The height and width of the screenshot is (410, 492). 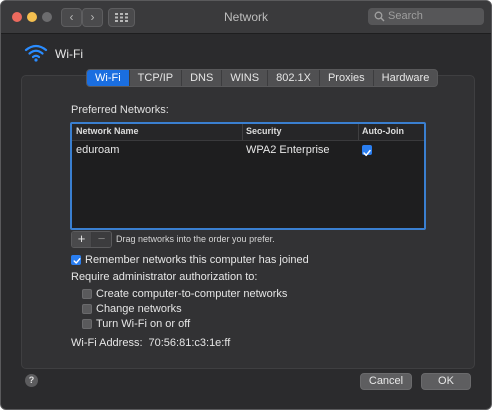 What do you see at coordinates (108, 78) in the screenshot?
I see `tab-wifi: Wi-Fi` at bounding box center [108, 78].